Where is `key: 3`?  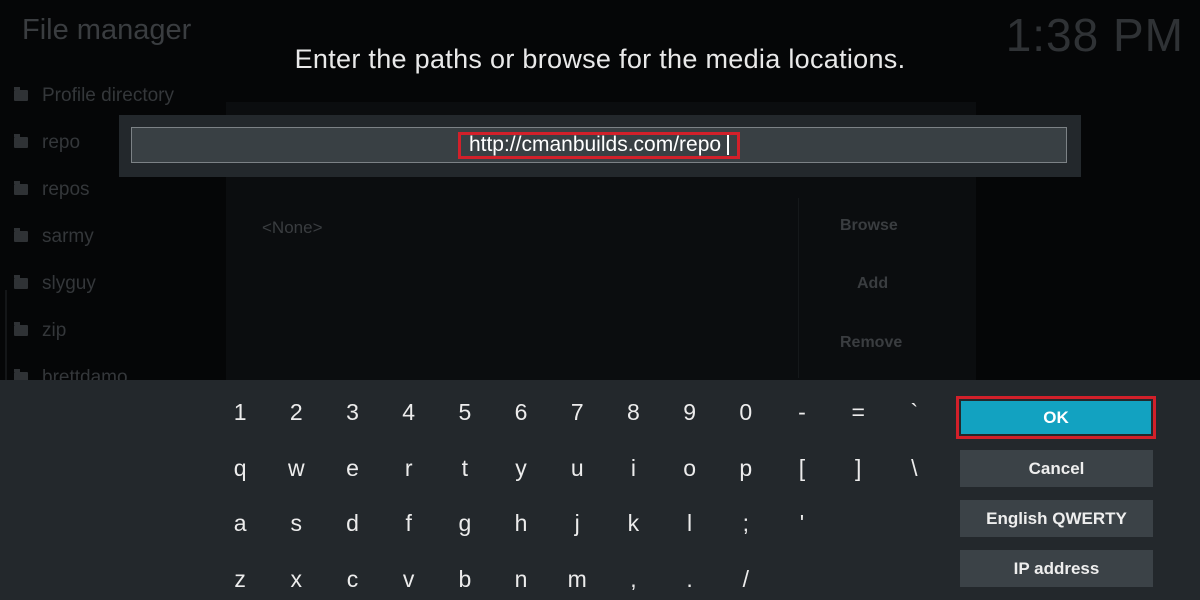 key: 3 is located at coordinates (352, 412).